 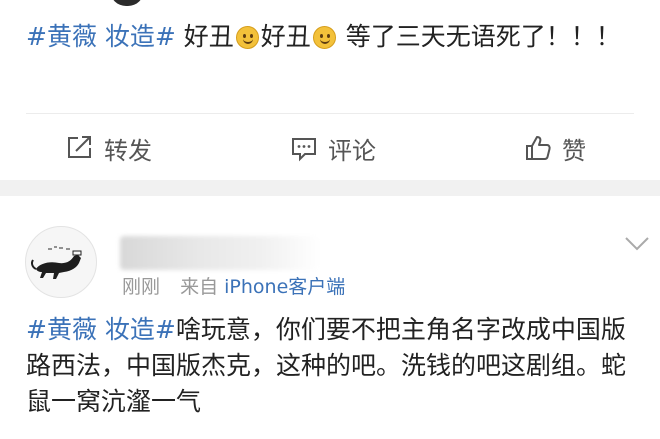 I want to click on like-label: 赞, so click(x=574, y=150).